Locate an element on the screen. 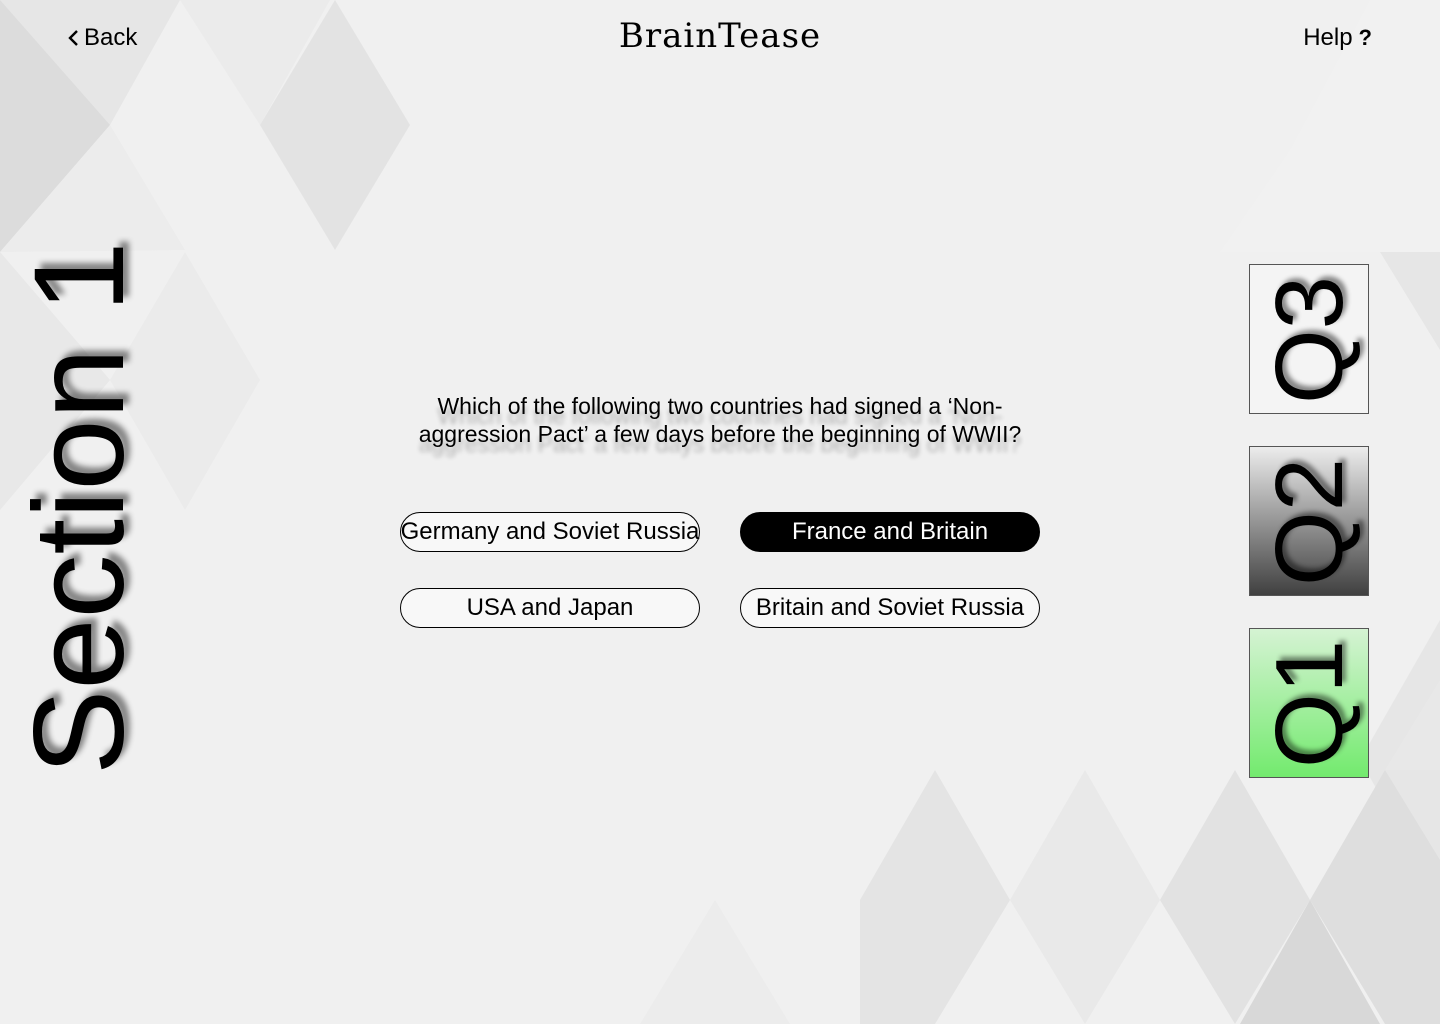 The image size is (1440, 1024). question-navigator: Q3 Q2 Q1 is located at coordinates (1309, 521).